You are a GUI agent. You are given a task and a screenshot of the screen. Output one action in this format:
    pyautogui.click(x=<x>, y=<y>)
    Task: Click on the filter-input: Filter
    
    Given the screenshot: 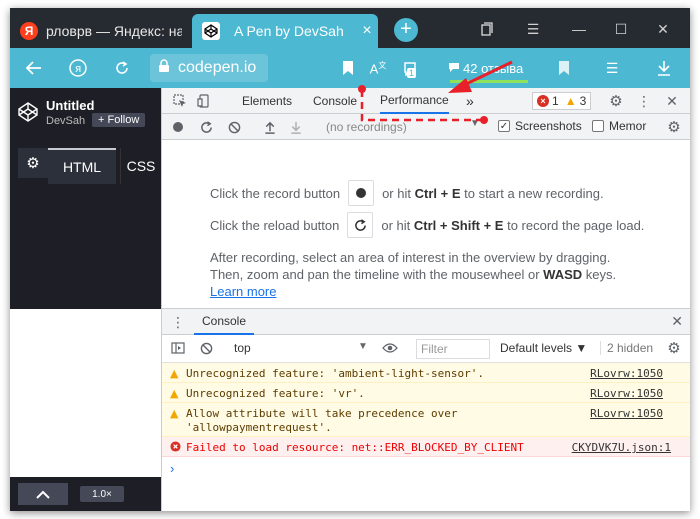 What is the action you would take?
    pyautogui.click(x=453, y=349)
    